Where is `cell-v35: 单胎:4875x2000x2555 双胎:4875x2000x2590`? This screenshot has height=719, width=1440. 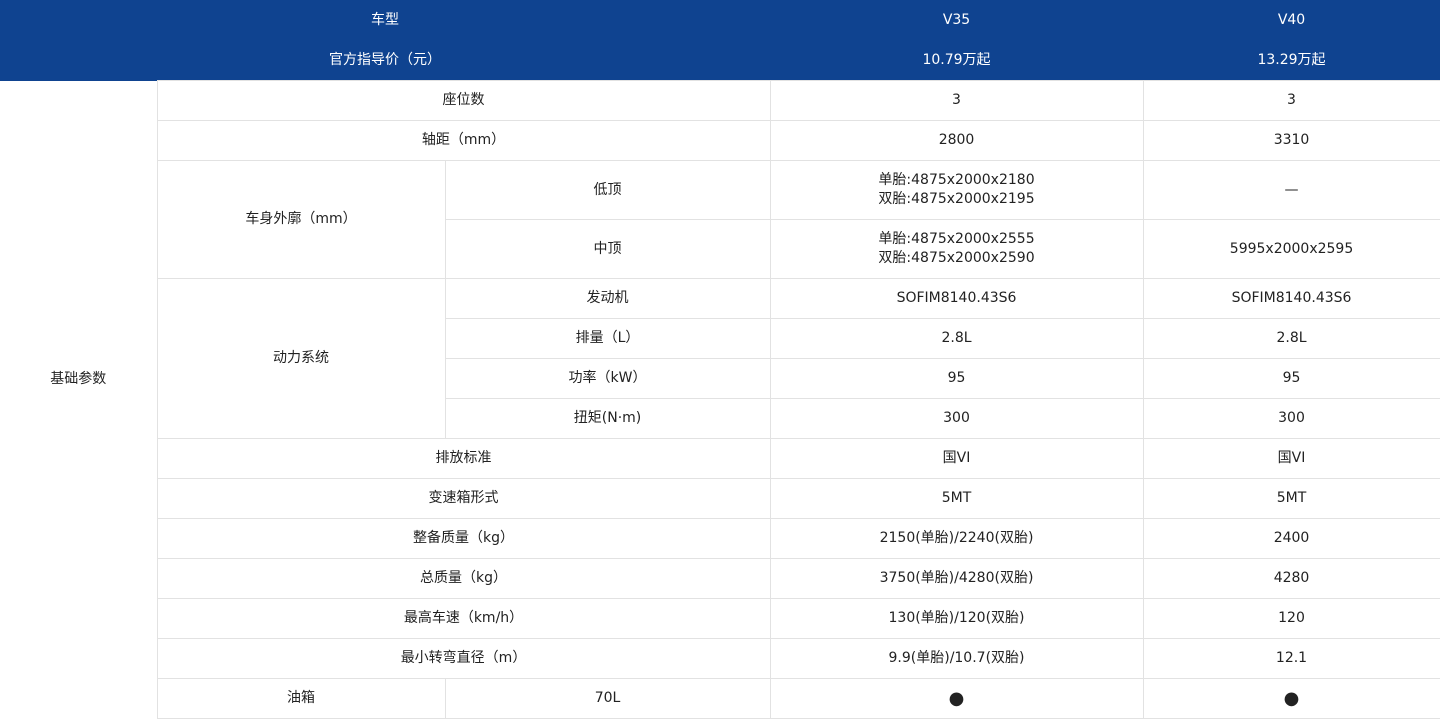 cell-v35: 单胎:4875x2000x2555 双胎:4875x2000x2590 is located at coordinates (956, 249).